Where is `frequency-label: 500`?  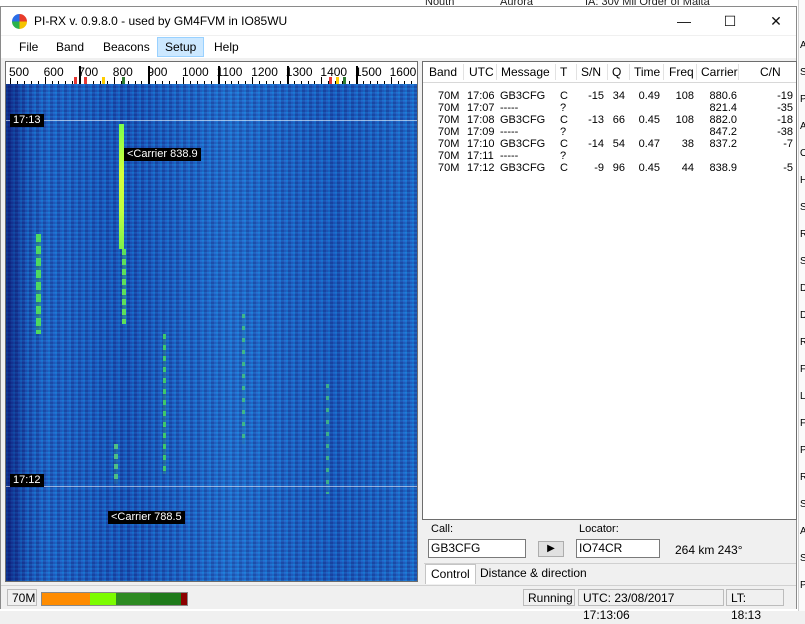
frequency-label: 500 is located at coordinates (19, 72).